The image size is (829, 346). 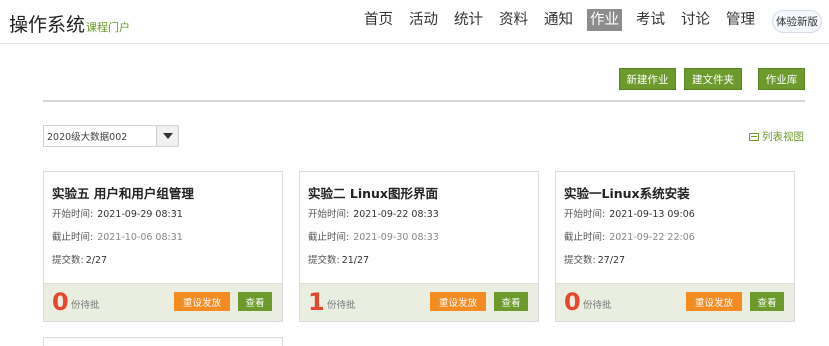 What do you see at coordinates (627, 192) in the screenshot?
I see `assignment-title: 实验一Linux系统安装` at bounding box center [627, 192].